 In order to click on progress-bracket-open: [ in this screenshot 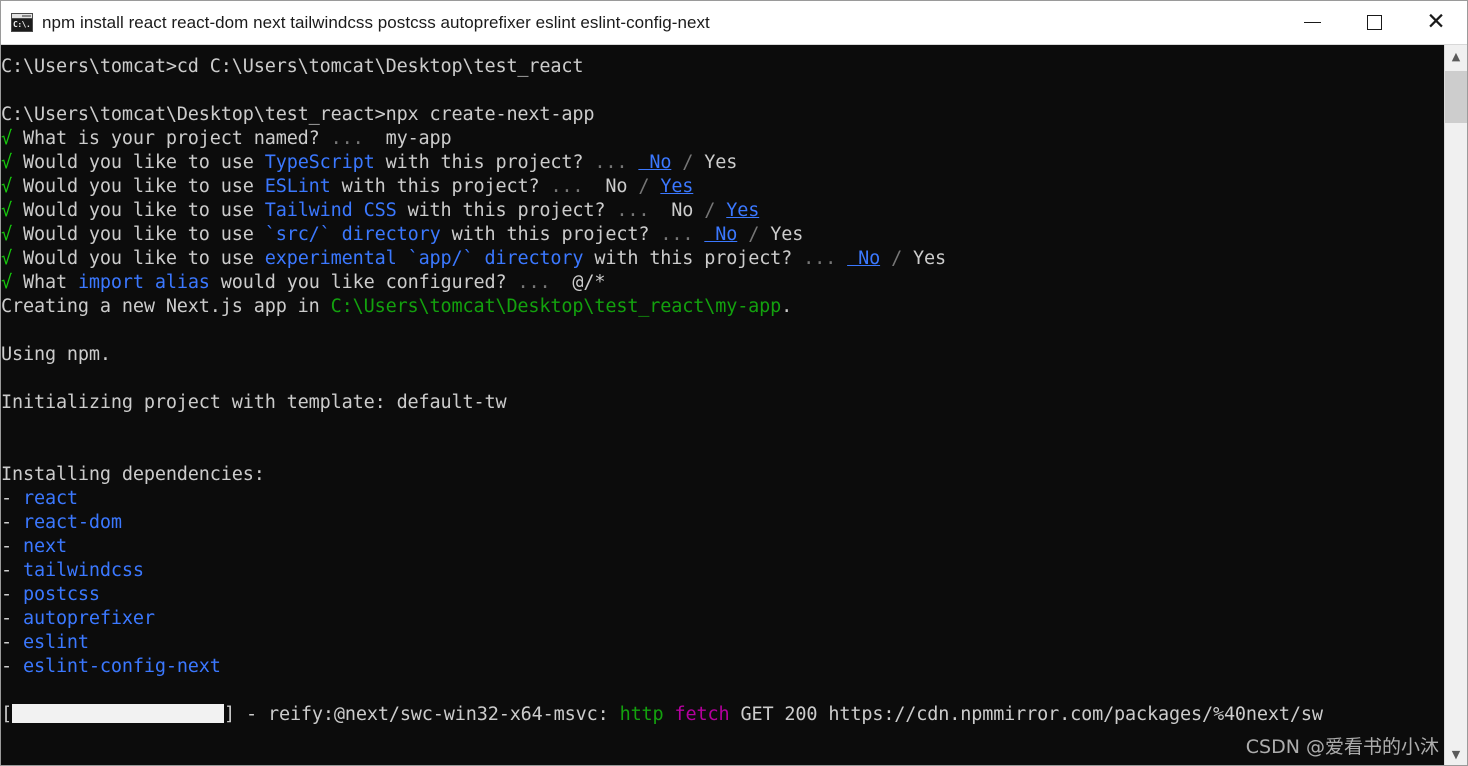, I will do `click(6, 714)`.